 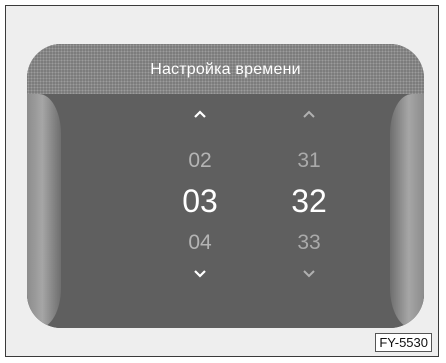 I want to click on minutes-column: 31 32 33, so click(x=309, y=211).